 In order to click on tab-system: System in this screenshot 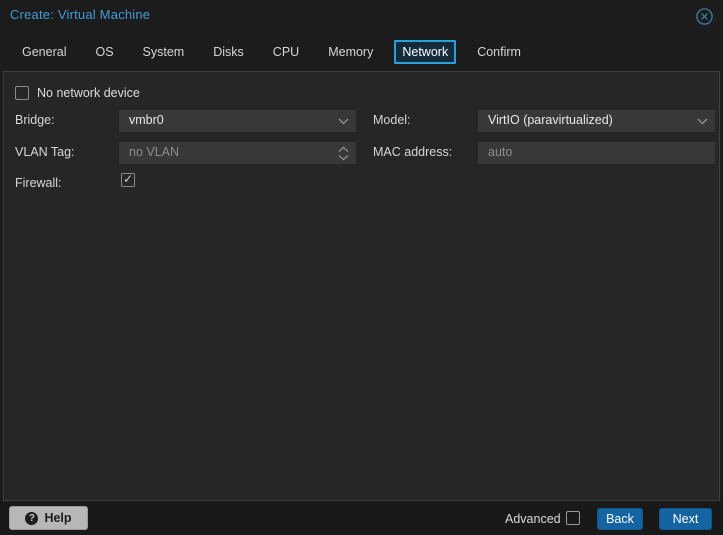, I will do `click(164, 52)`.